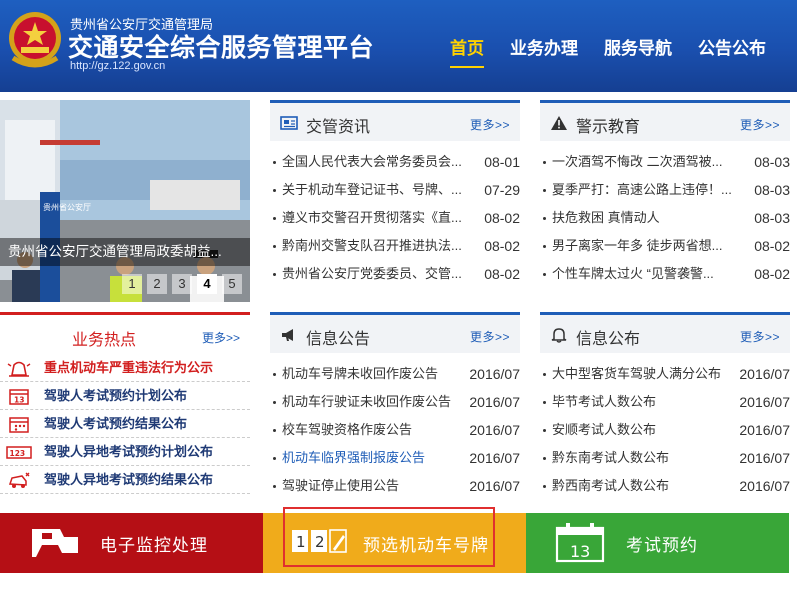 Image resolution: width=797 pixels, height=590 pixels. Describe the element at coordinates (662, 543) in the screenshot. I see `quick-link-label: 考试预约` at that location.